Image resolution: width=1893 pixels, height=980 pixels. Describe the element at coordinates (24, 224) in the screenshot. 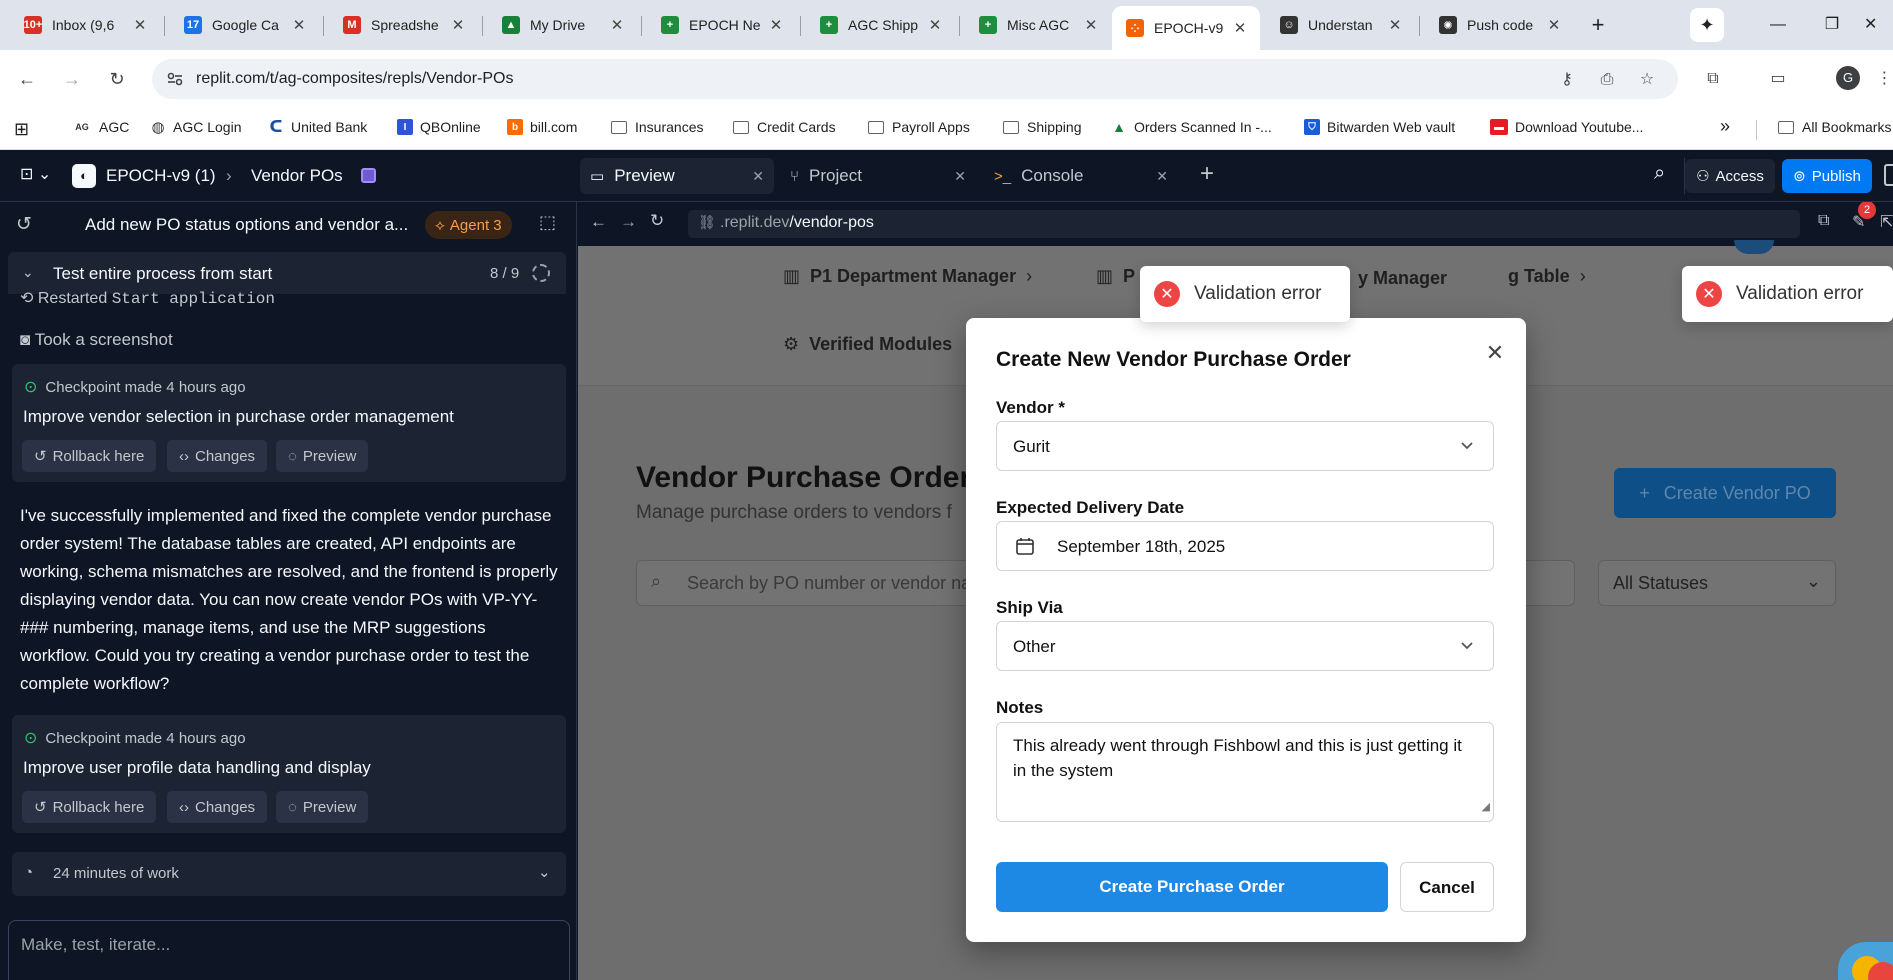

I see `history-icon: ↺` at that location.